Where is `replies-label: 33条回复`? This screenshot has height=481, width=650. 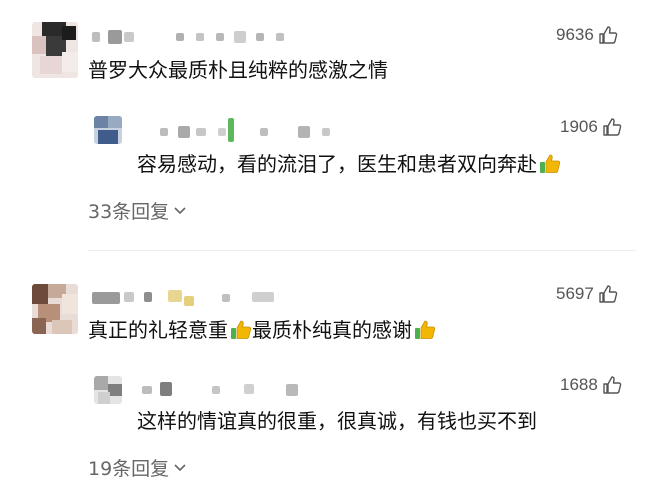 replies-label: 33条回复 is located at coordinates (129, 212).